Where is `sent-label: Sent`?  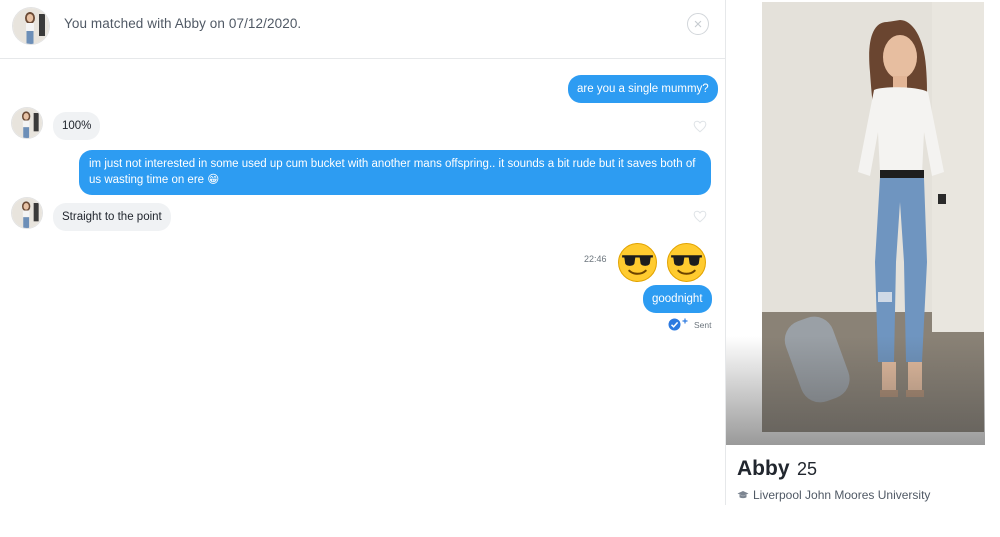
sent-label: Sent is located at coordinates (703, 324).